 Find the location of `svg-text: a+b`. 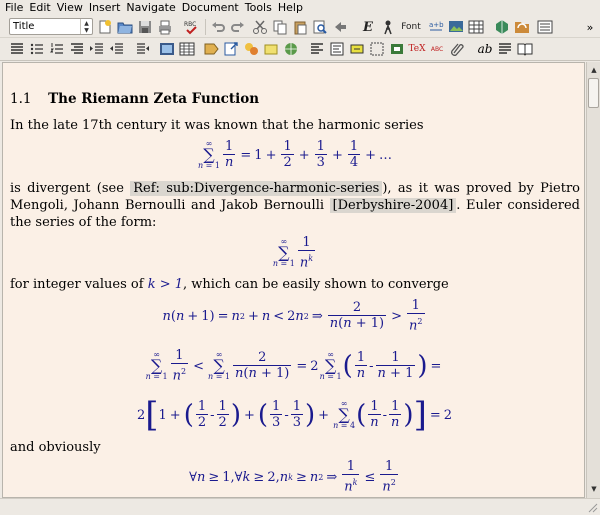

svg-text: a+b is located at coordinates (436, 25).